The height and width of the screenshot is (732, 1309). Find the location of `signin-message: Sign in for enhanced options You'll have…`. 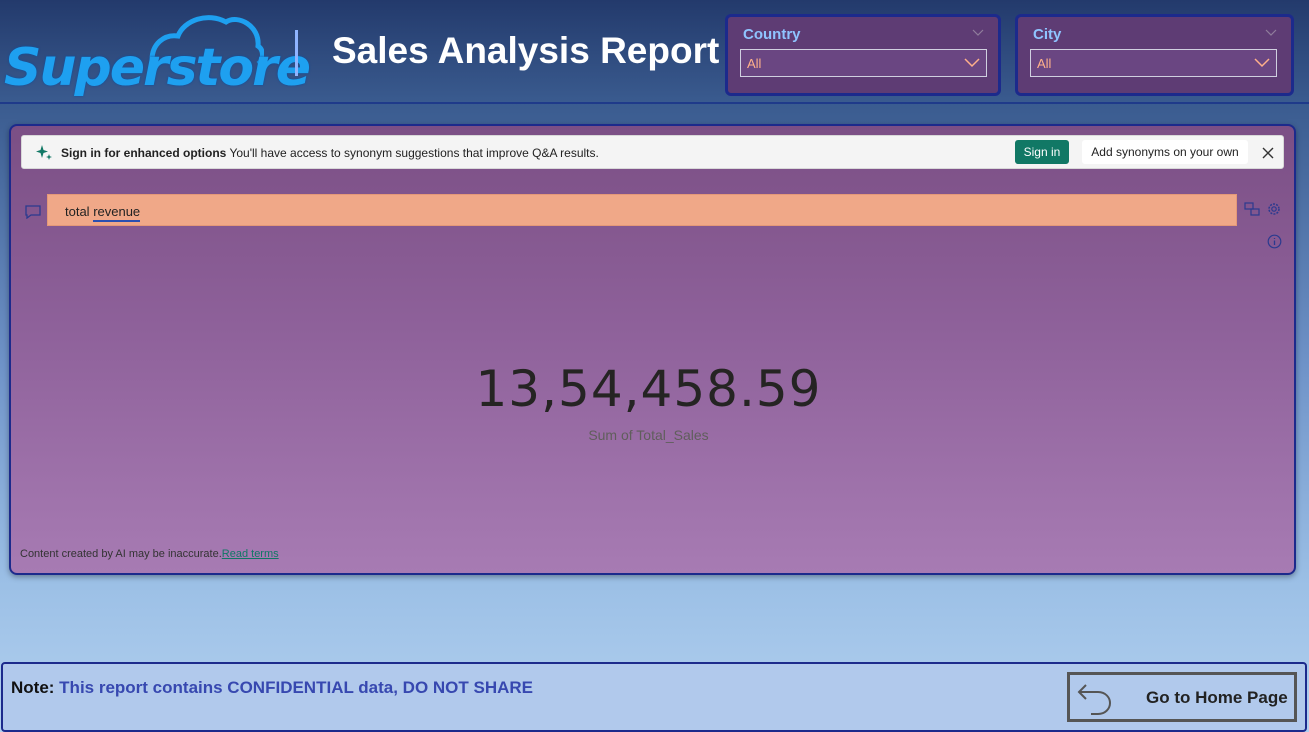

signin-message: Sign in for enhanced options You'll have… is located at coordinates (330, 153).